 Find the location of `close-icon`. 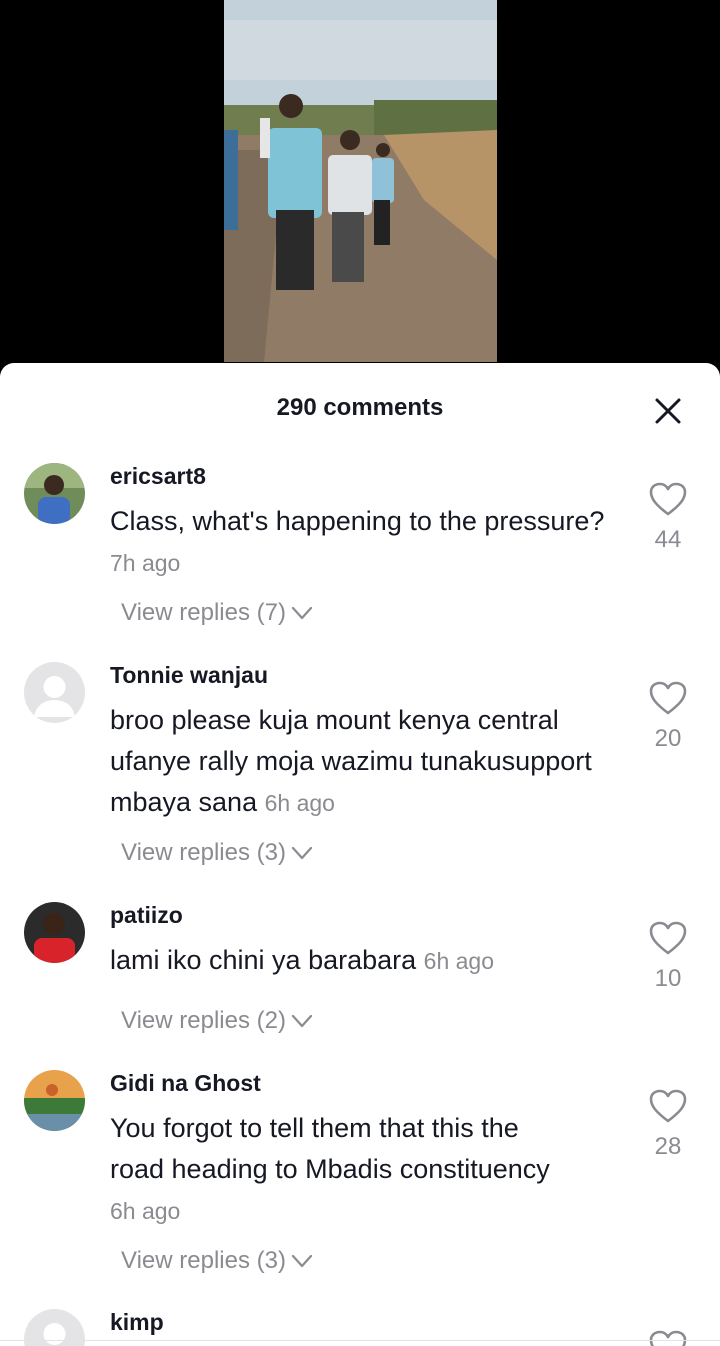

close-icon is located at coordinates (668, 411).